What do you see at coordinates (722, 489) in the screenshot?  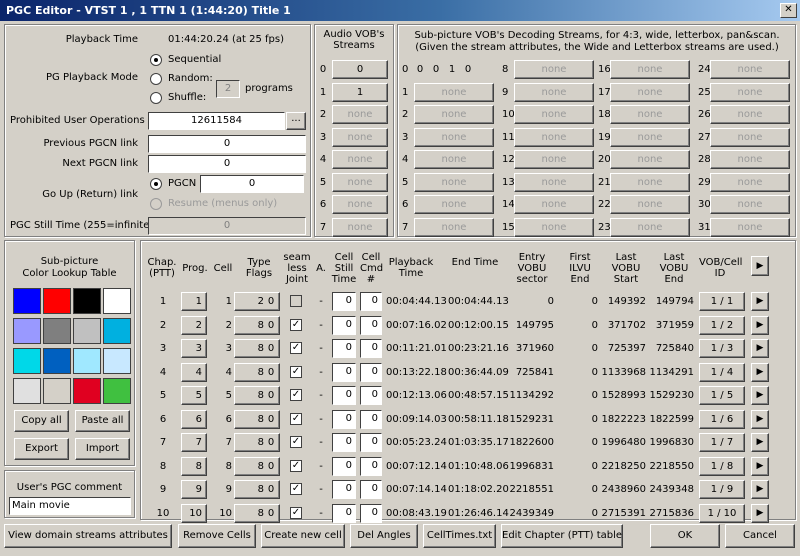 I see `vob-cell-id-button: 1 / 9` at bounding box center [722, 489].